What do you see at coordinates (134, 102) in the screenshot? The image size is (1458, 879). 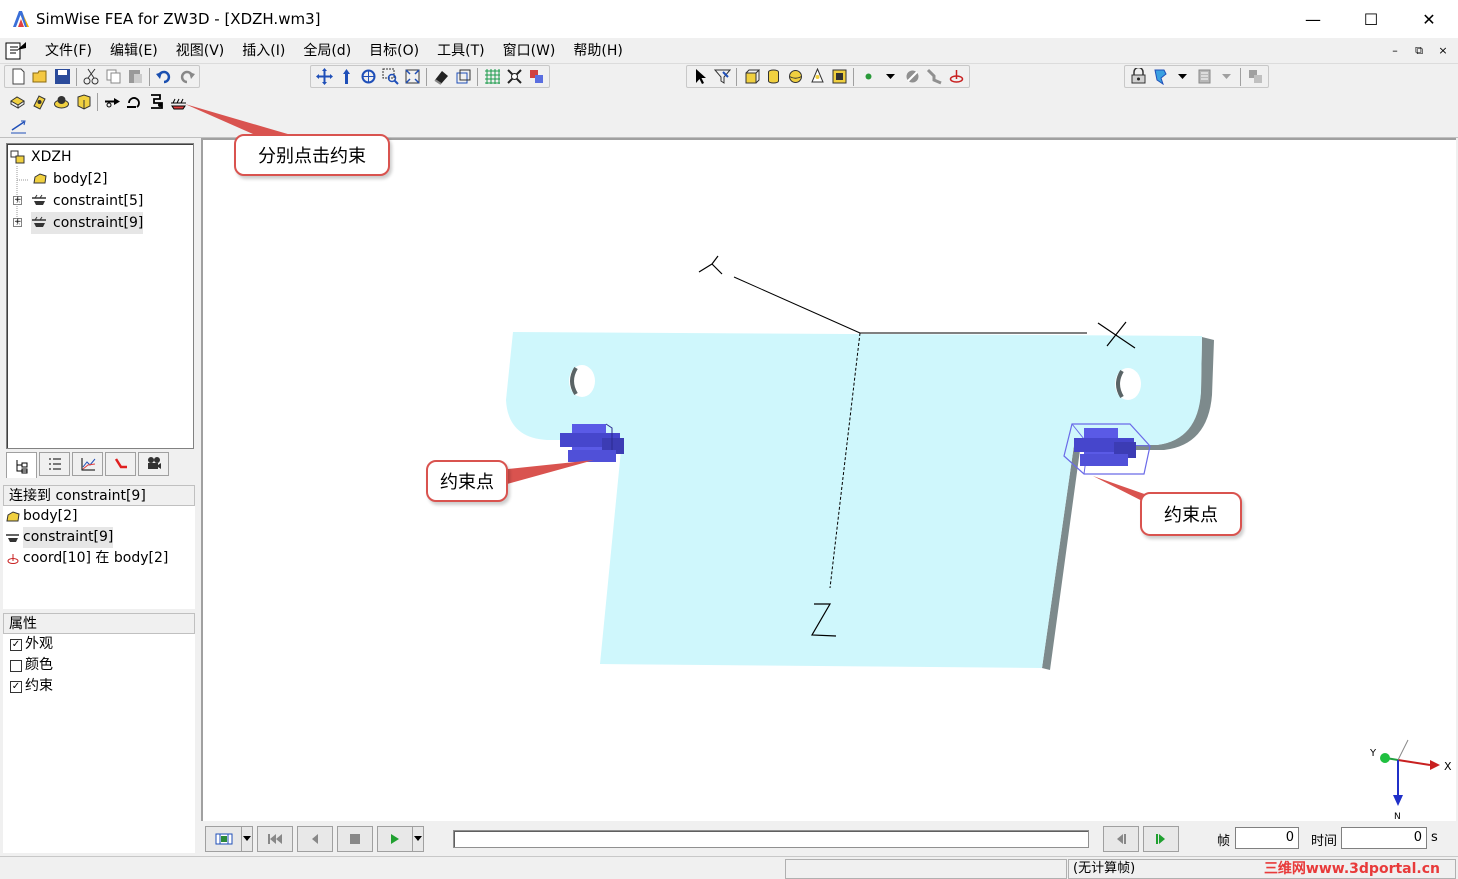 I see `torque-icon` at bounding box center [134, 102].